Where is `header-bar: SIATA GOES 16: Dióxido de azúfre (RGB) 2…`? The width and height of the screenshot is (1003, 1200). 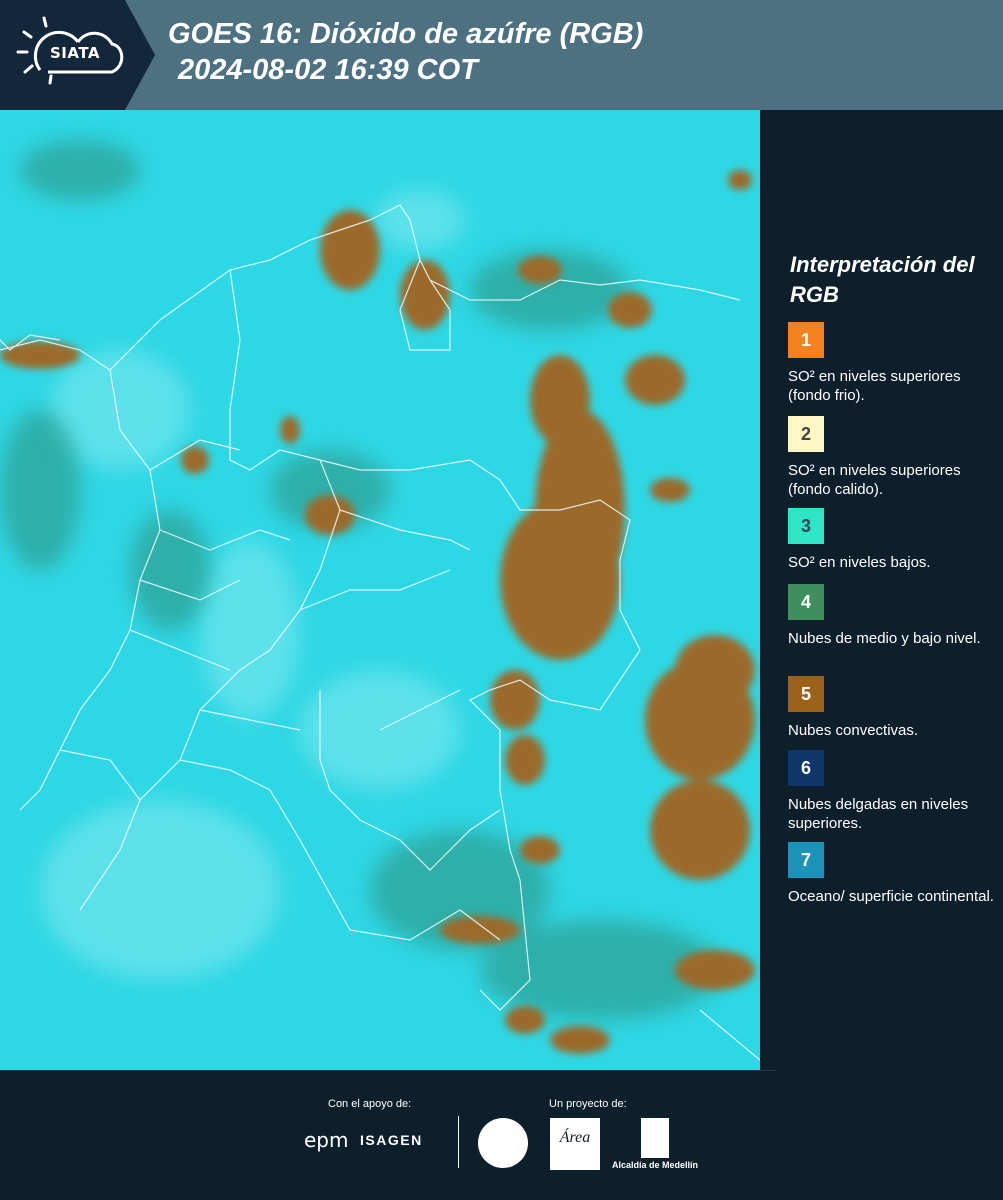 header-bar: SIATA GOES 16: Dióxido de azúfre (RGB) 2… is located at coordinates (501, 55).